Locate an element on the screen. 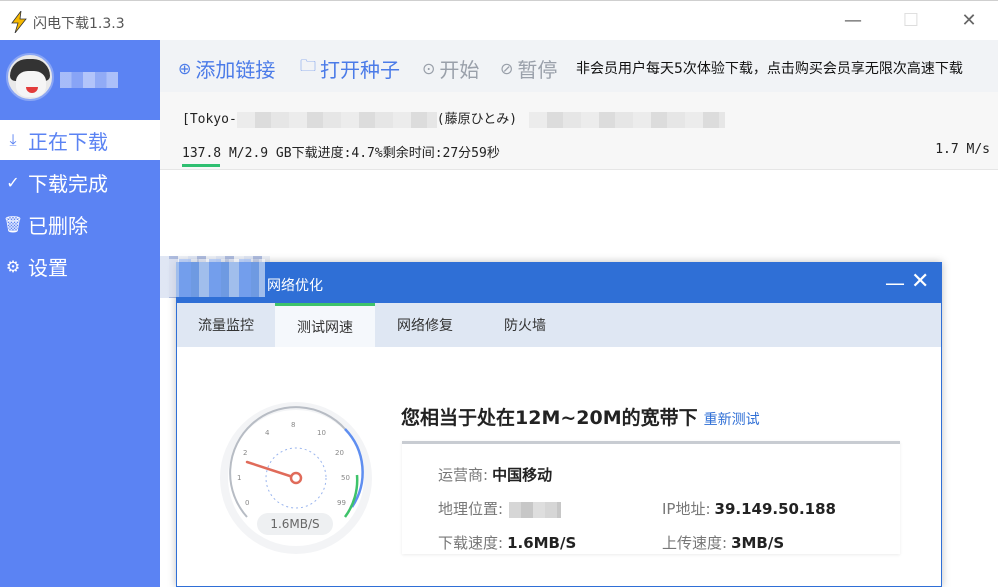 Image resolution: width=998 pixels, height=587 pixels. avatar is located at coordinates (30, 77).